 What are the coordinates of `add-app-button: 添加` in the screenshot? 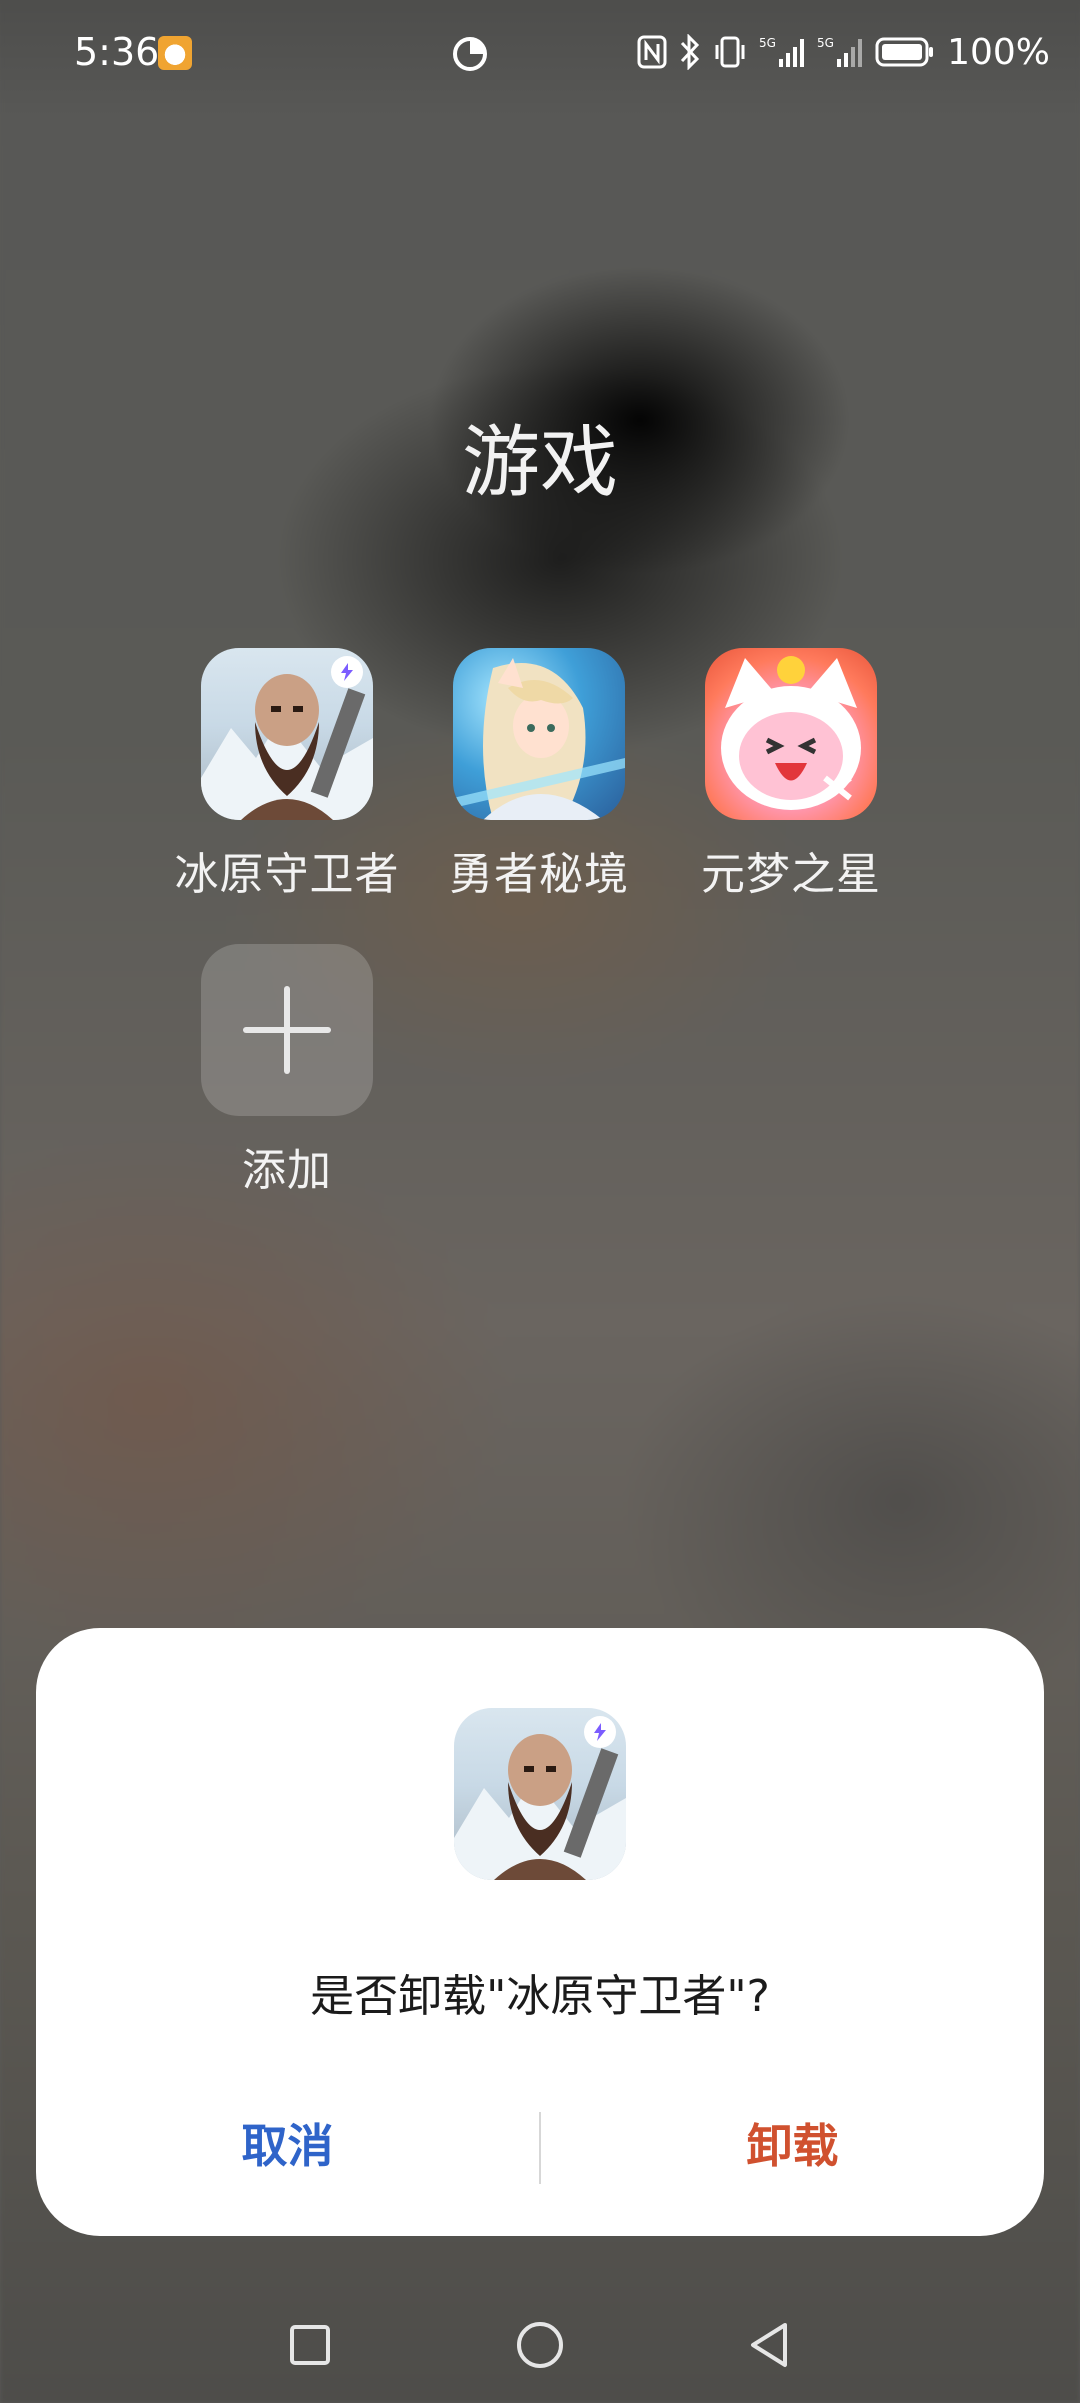 It's located at (287, 1071).